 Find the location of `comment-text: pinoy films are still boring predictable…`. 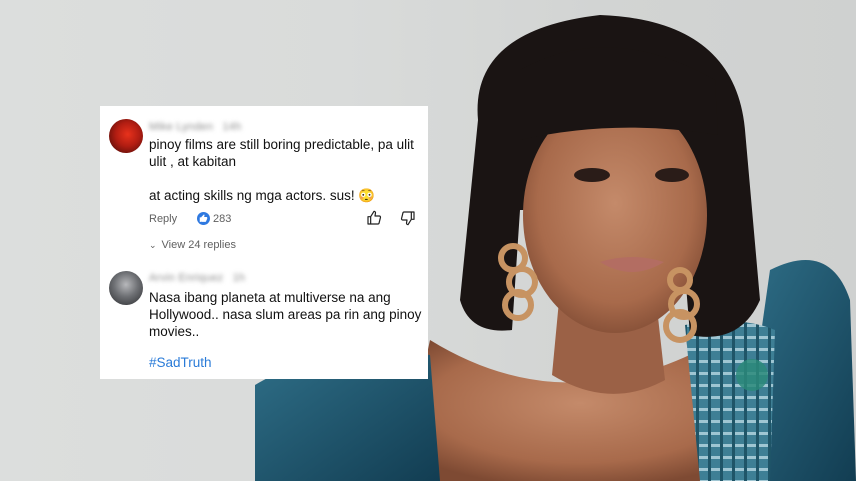

comment-text: pinoy films are still boring predictable… is located at coordinates (281, 170).